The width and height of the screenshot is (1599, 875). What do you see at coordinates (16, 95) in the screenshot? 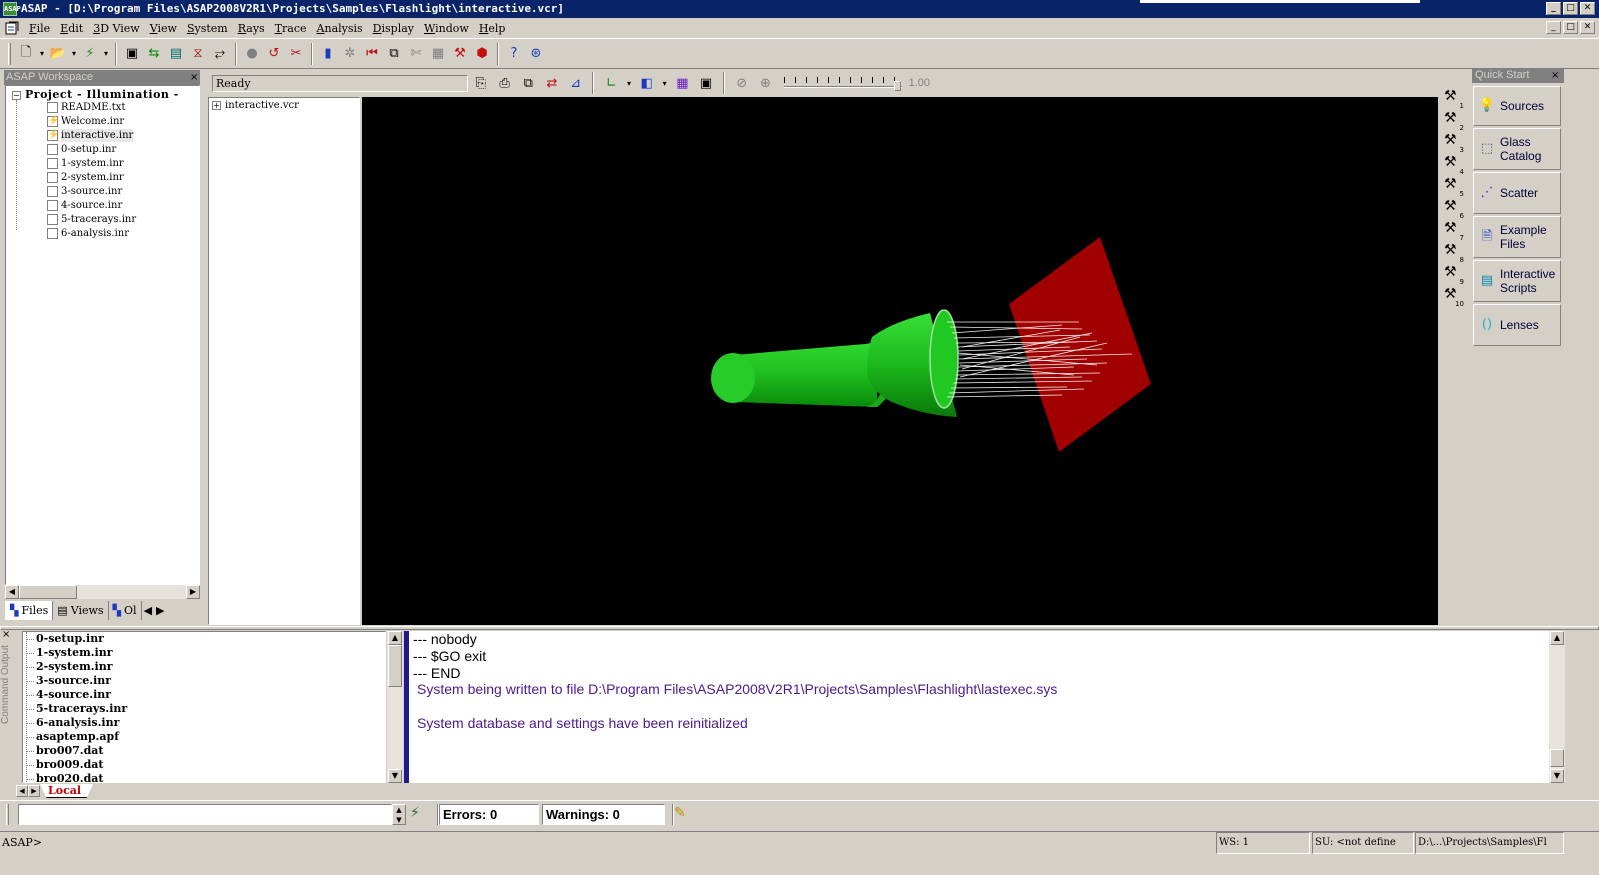
I see `collapse-icon: −` at bounding box center [16, 95].